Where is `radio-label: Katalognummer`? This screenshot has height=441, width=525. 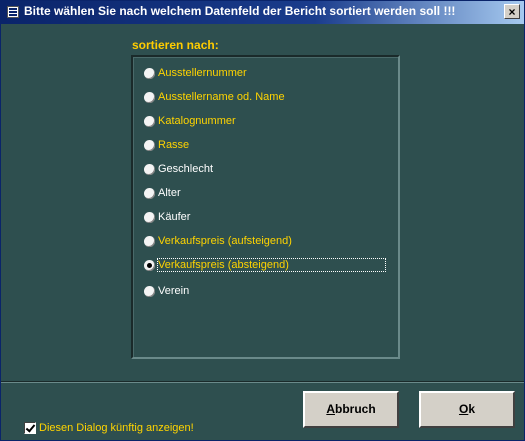
radio-label: Katalognummer is located at coordinates (197, 121).